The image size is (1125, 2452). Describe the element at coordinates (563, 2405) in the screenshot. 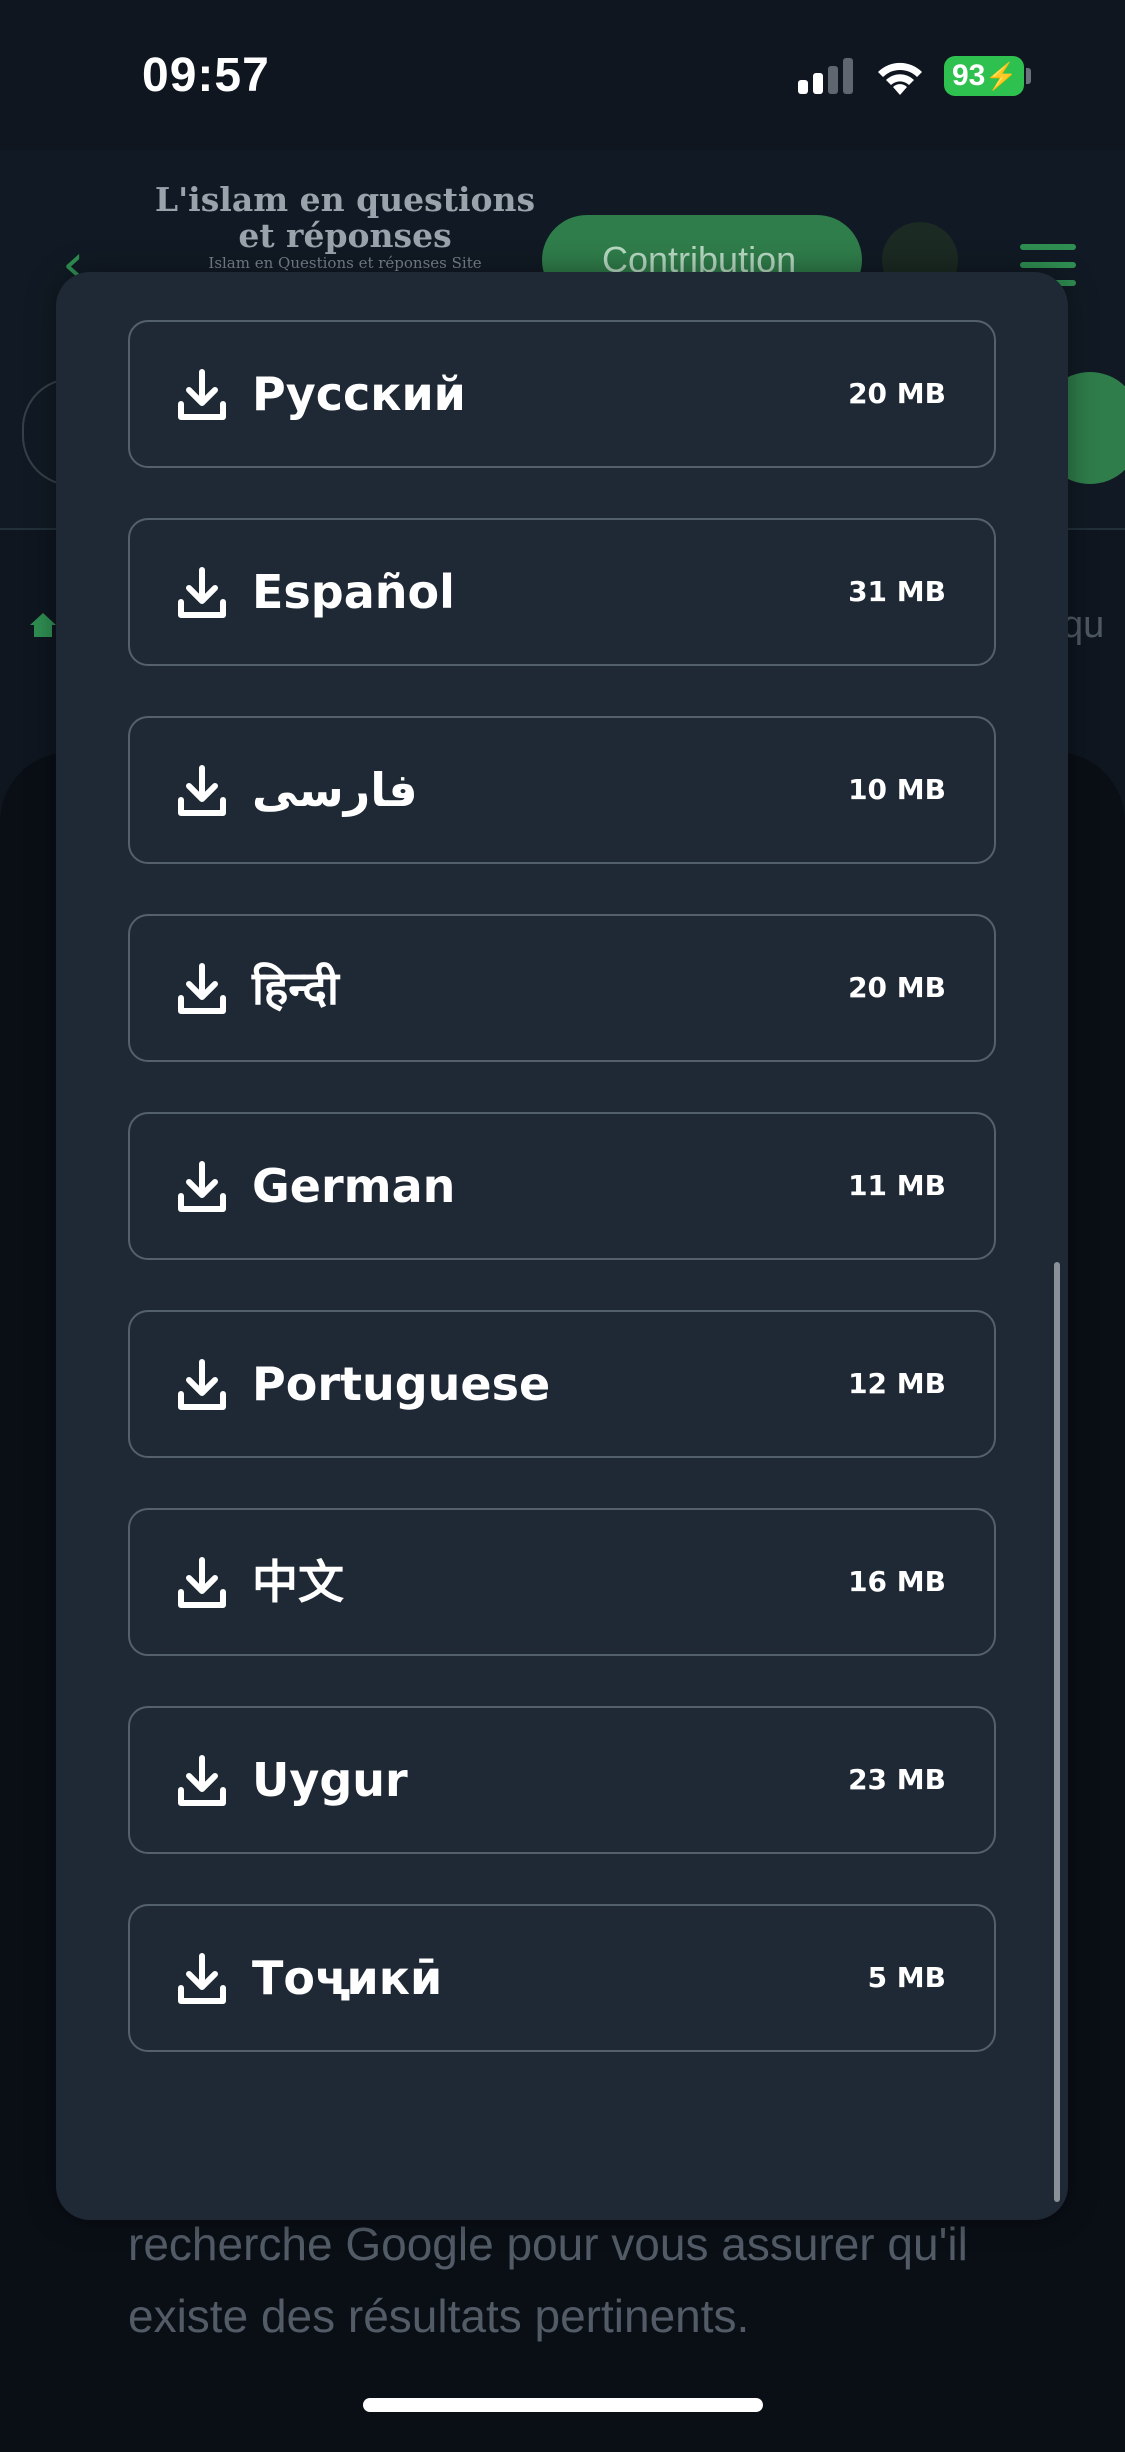

I see `home-indicator` at that location.